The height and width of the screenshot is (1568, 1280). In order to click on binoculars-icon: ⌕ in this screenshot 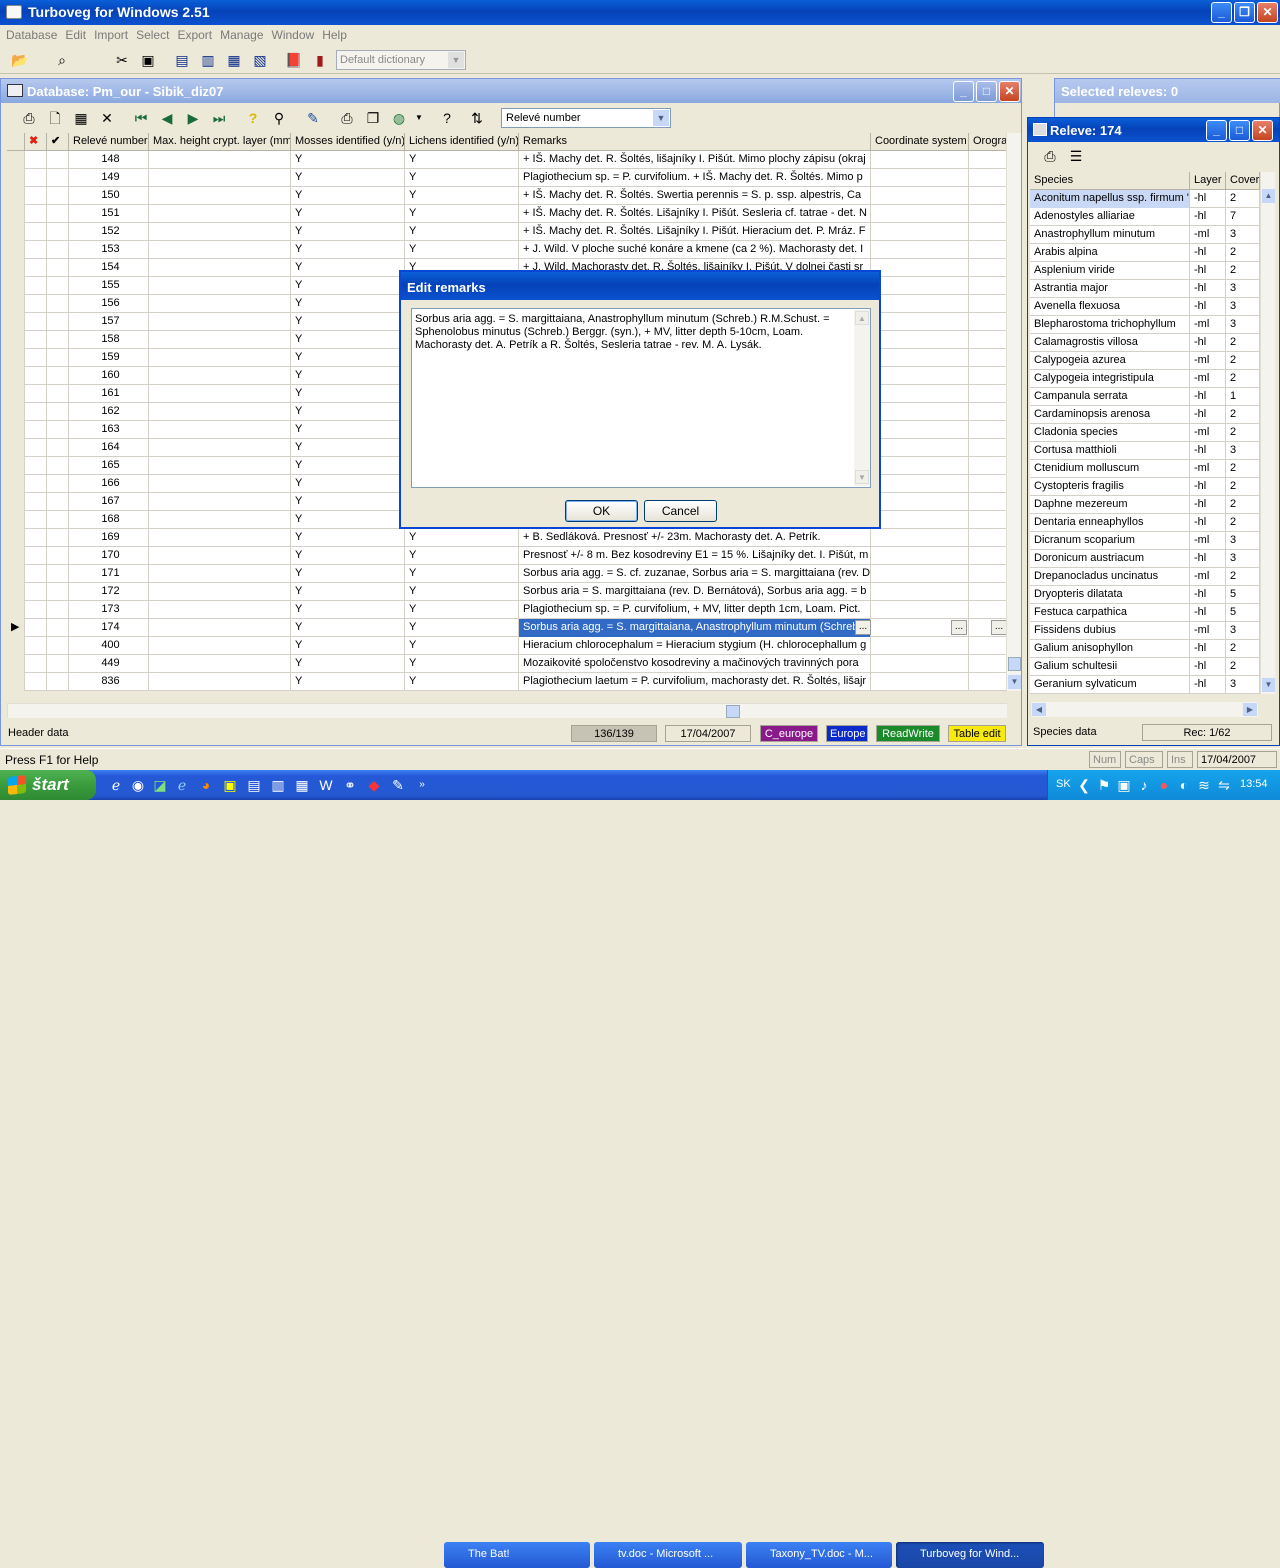, I will do `click(62, 60)`.